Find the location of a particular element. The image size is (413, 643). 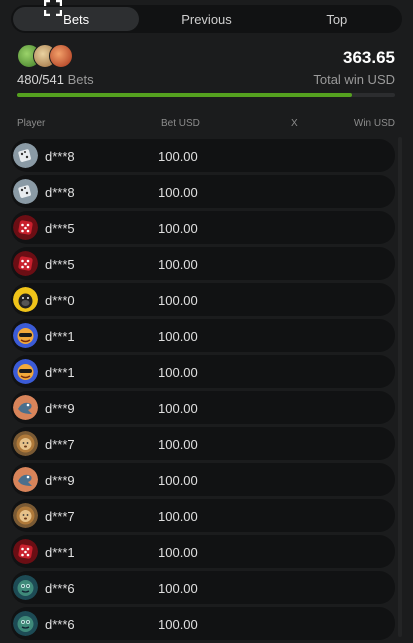

col-player: Player is located at coordinates (31, 123).